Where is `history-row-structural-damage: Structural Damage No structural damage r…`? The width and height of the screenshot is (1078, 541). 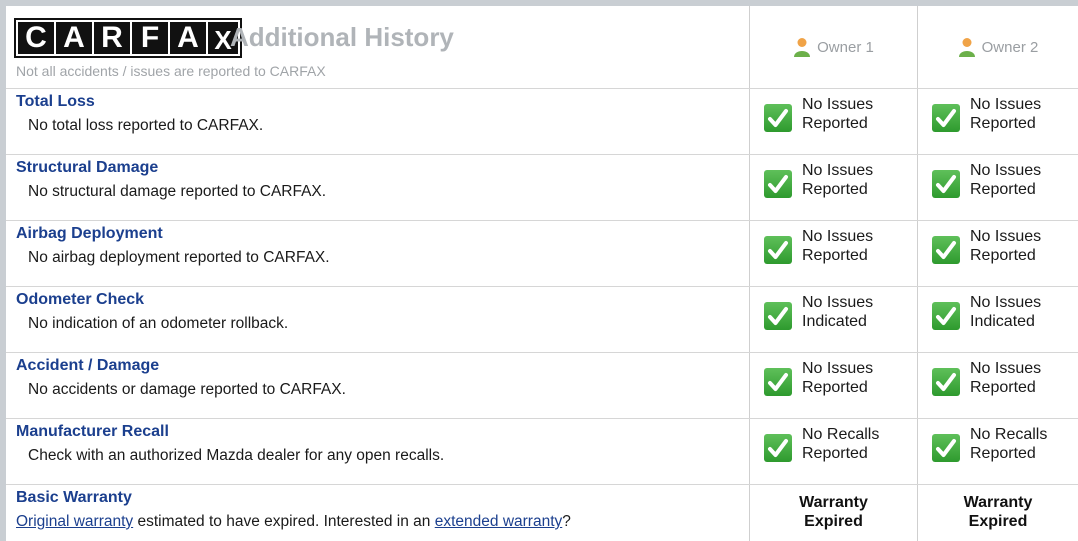
history-row-structural-damage: Structural Damage No structural damage r… is located at coordinates (542, 187).